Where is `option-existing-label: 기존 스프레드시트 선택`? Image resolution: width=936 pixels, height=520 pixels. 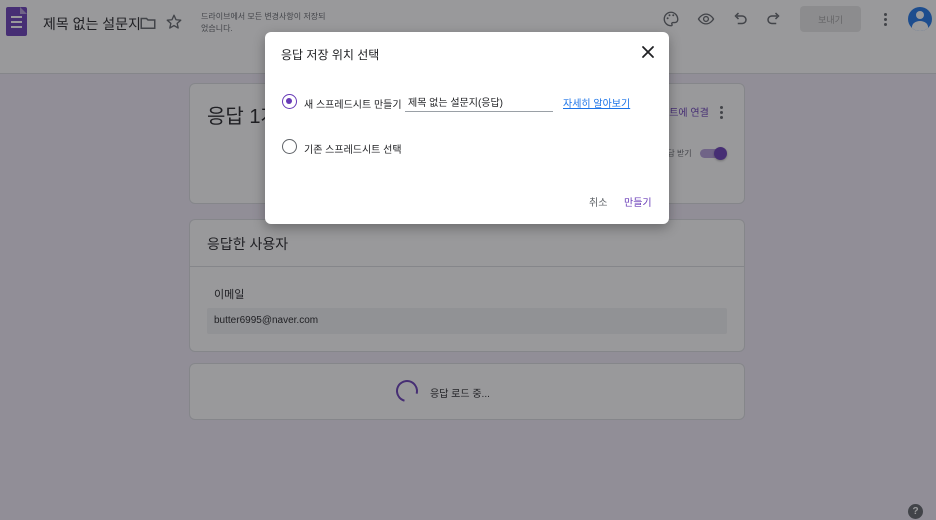
option-existing-label: 기존 스프레드시트 선택 is located at coordinates (353, 148).